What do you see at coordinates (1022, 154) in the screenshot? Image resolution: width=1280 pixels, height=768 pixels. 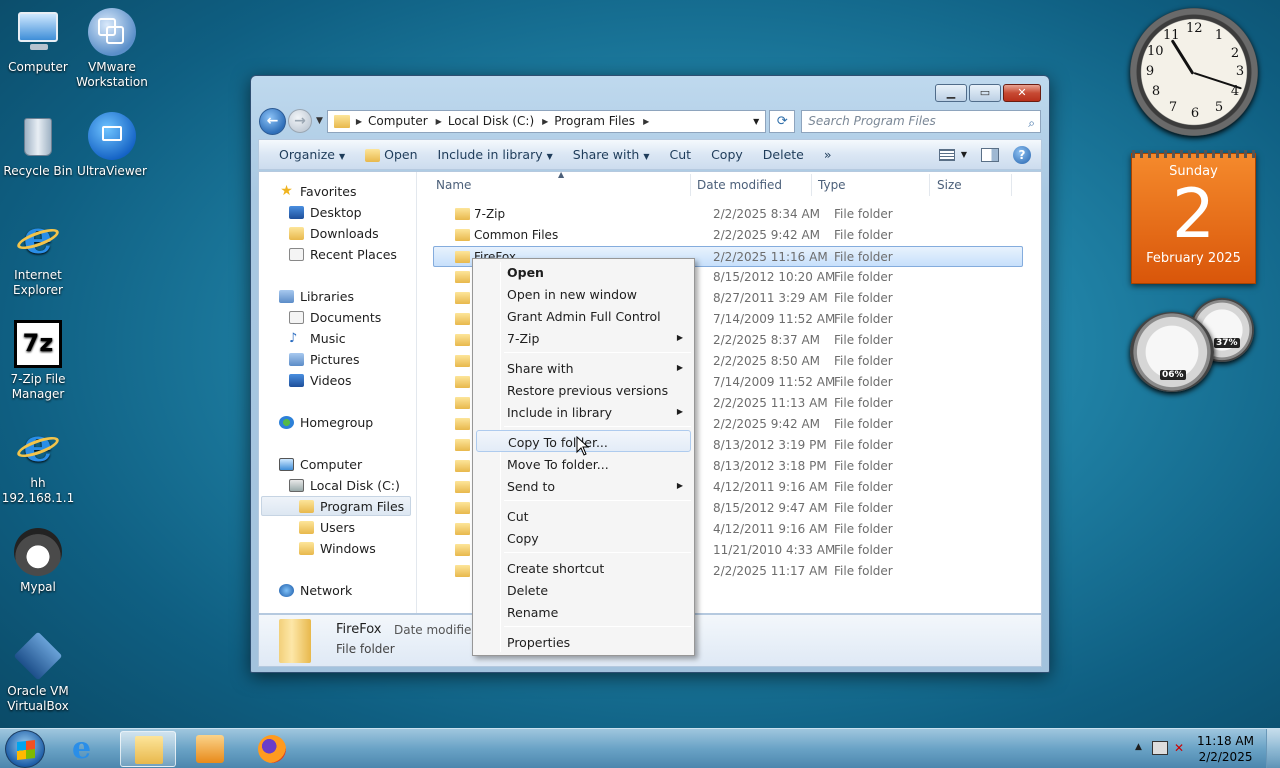 I see `help-icon: ?` at bounding box center [1022, 154].